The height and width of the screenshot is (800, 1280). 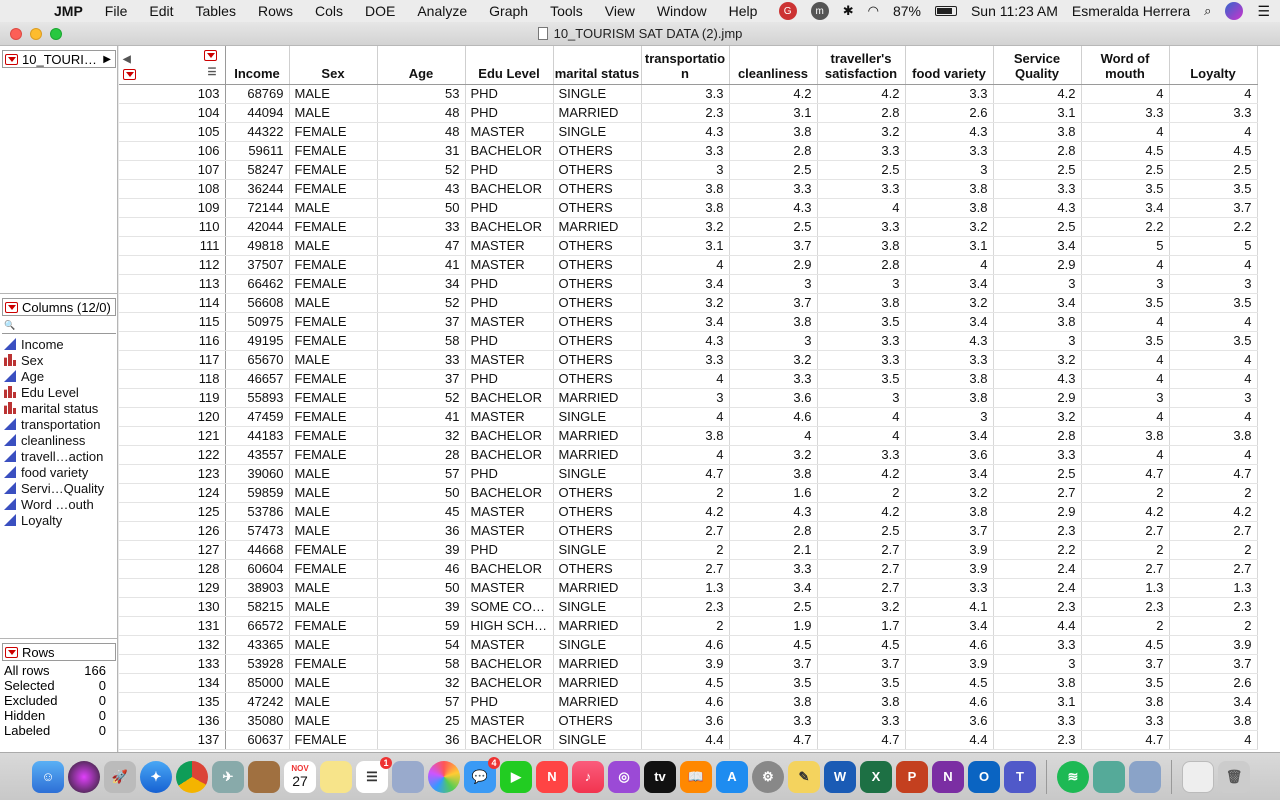 What do you see at coordinates (1037, 607) in the screenshot?
I see `table-cell: 2.3` at bounding box center [1037, 607].